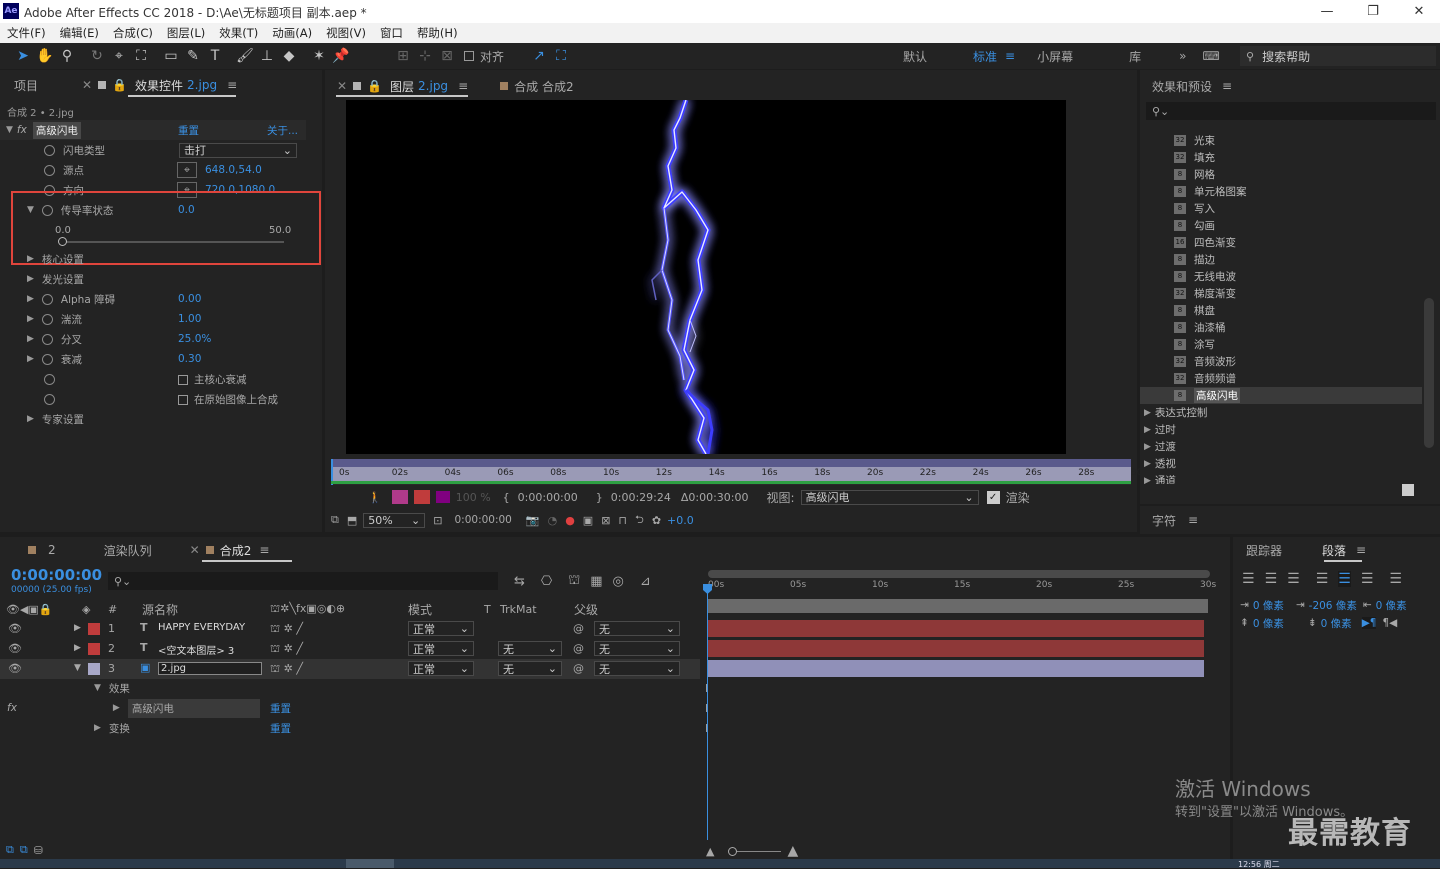 The height and width of the screenshot is (869, 1440). I want to click on ltr-direction-icon: ▶¶, so click(1369, 623).